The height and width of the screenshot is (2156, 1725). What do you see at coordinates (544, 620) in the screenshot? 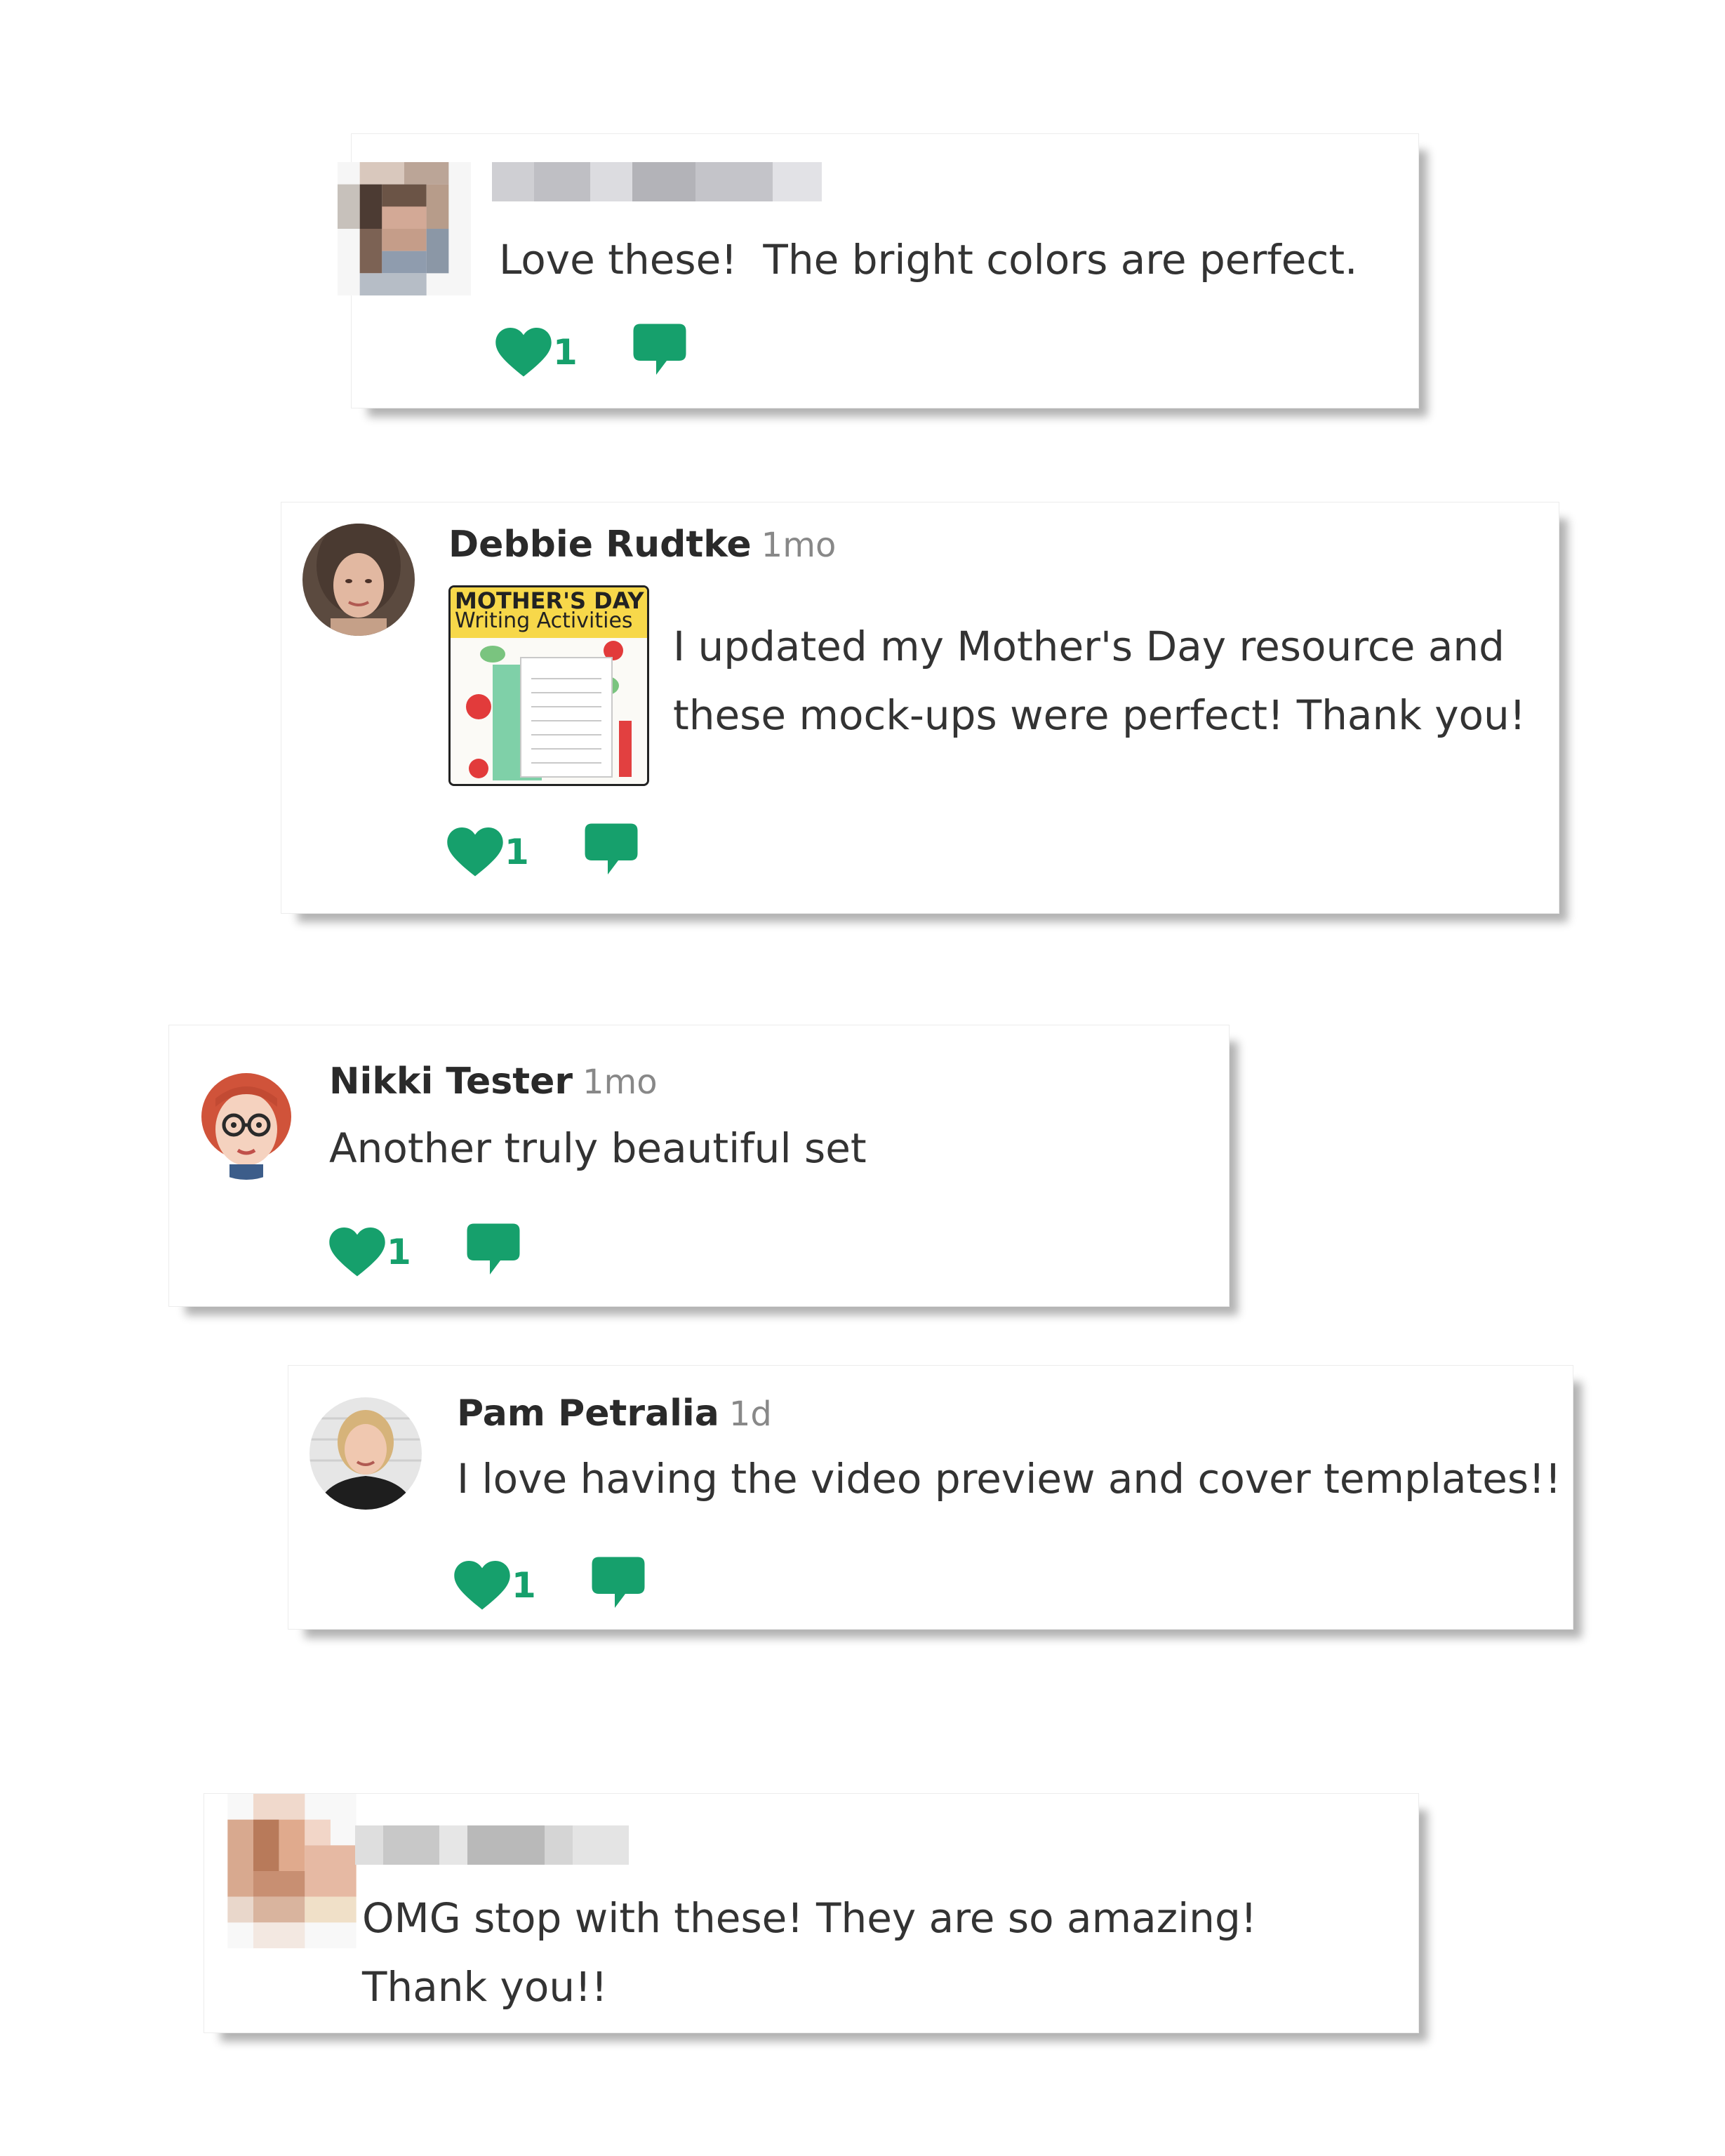
I see `attachment-title-line2: Writing Activities` at bounding box center [544, 620].